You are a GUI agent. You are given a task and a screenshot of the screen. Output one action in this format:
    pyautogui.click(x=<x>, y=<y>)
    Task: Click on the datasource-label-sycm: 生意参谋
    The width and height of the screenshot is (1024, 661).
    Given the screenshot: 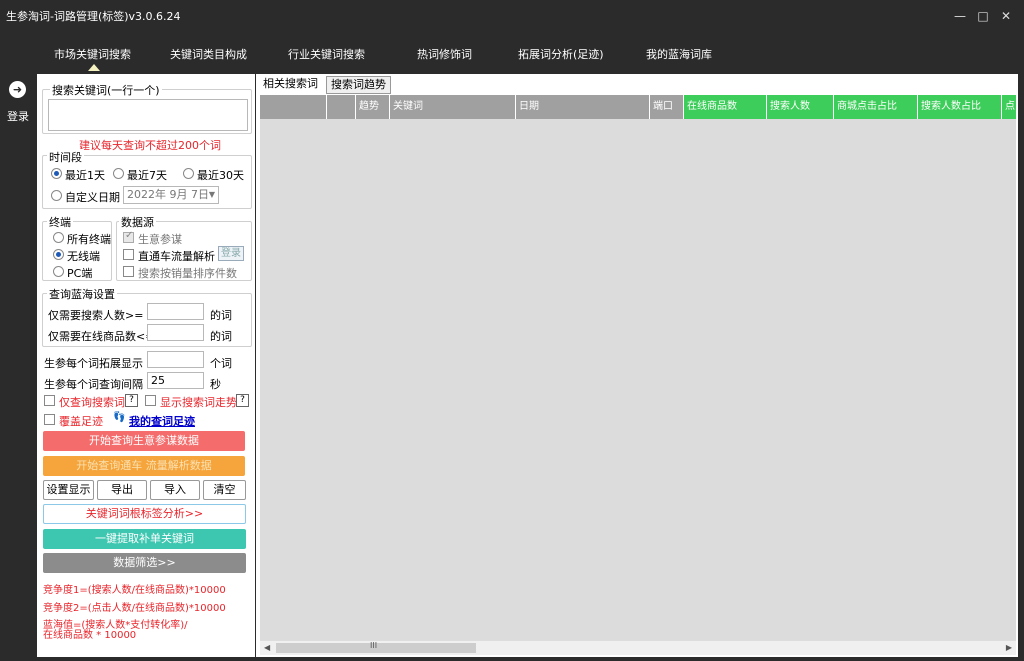 What is the action you would take?
    pyautogui.click(x=160, y=239)
    